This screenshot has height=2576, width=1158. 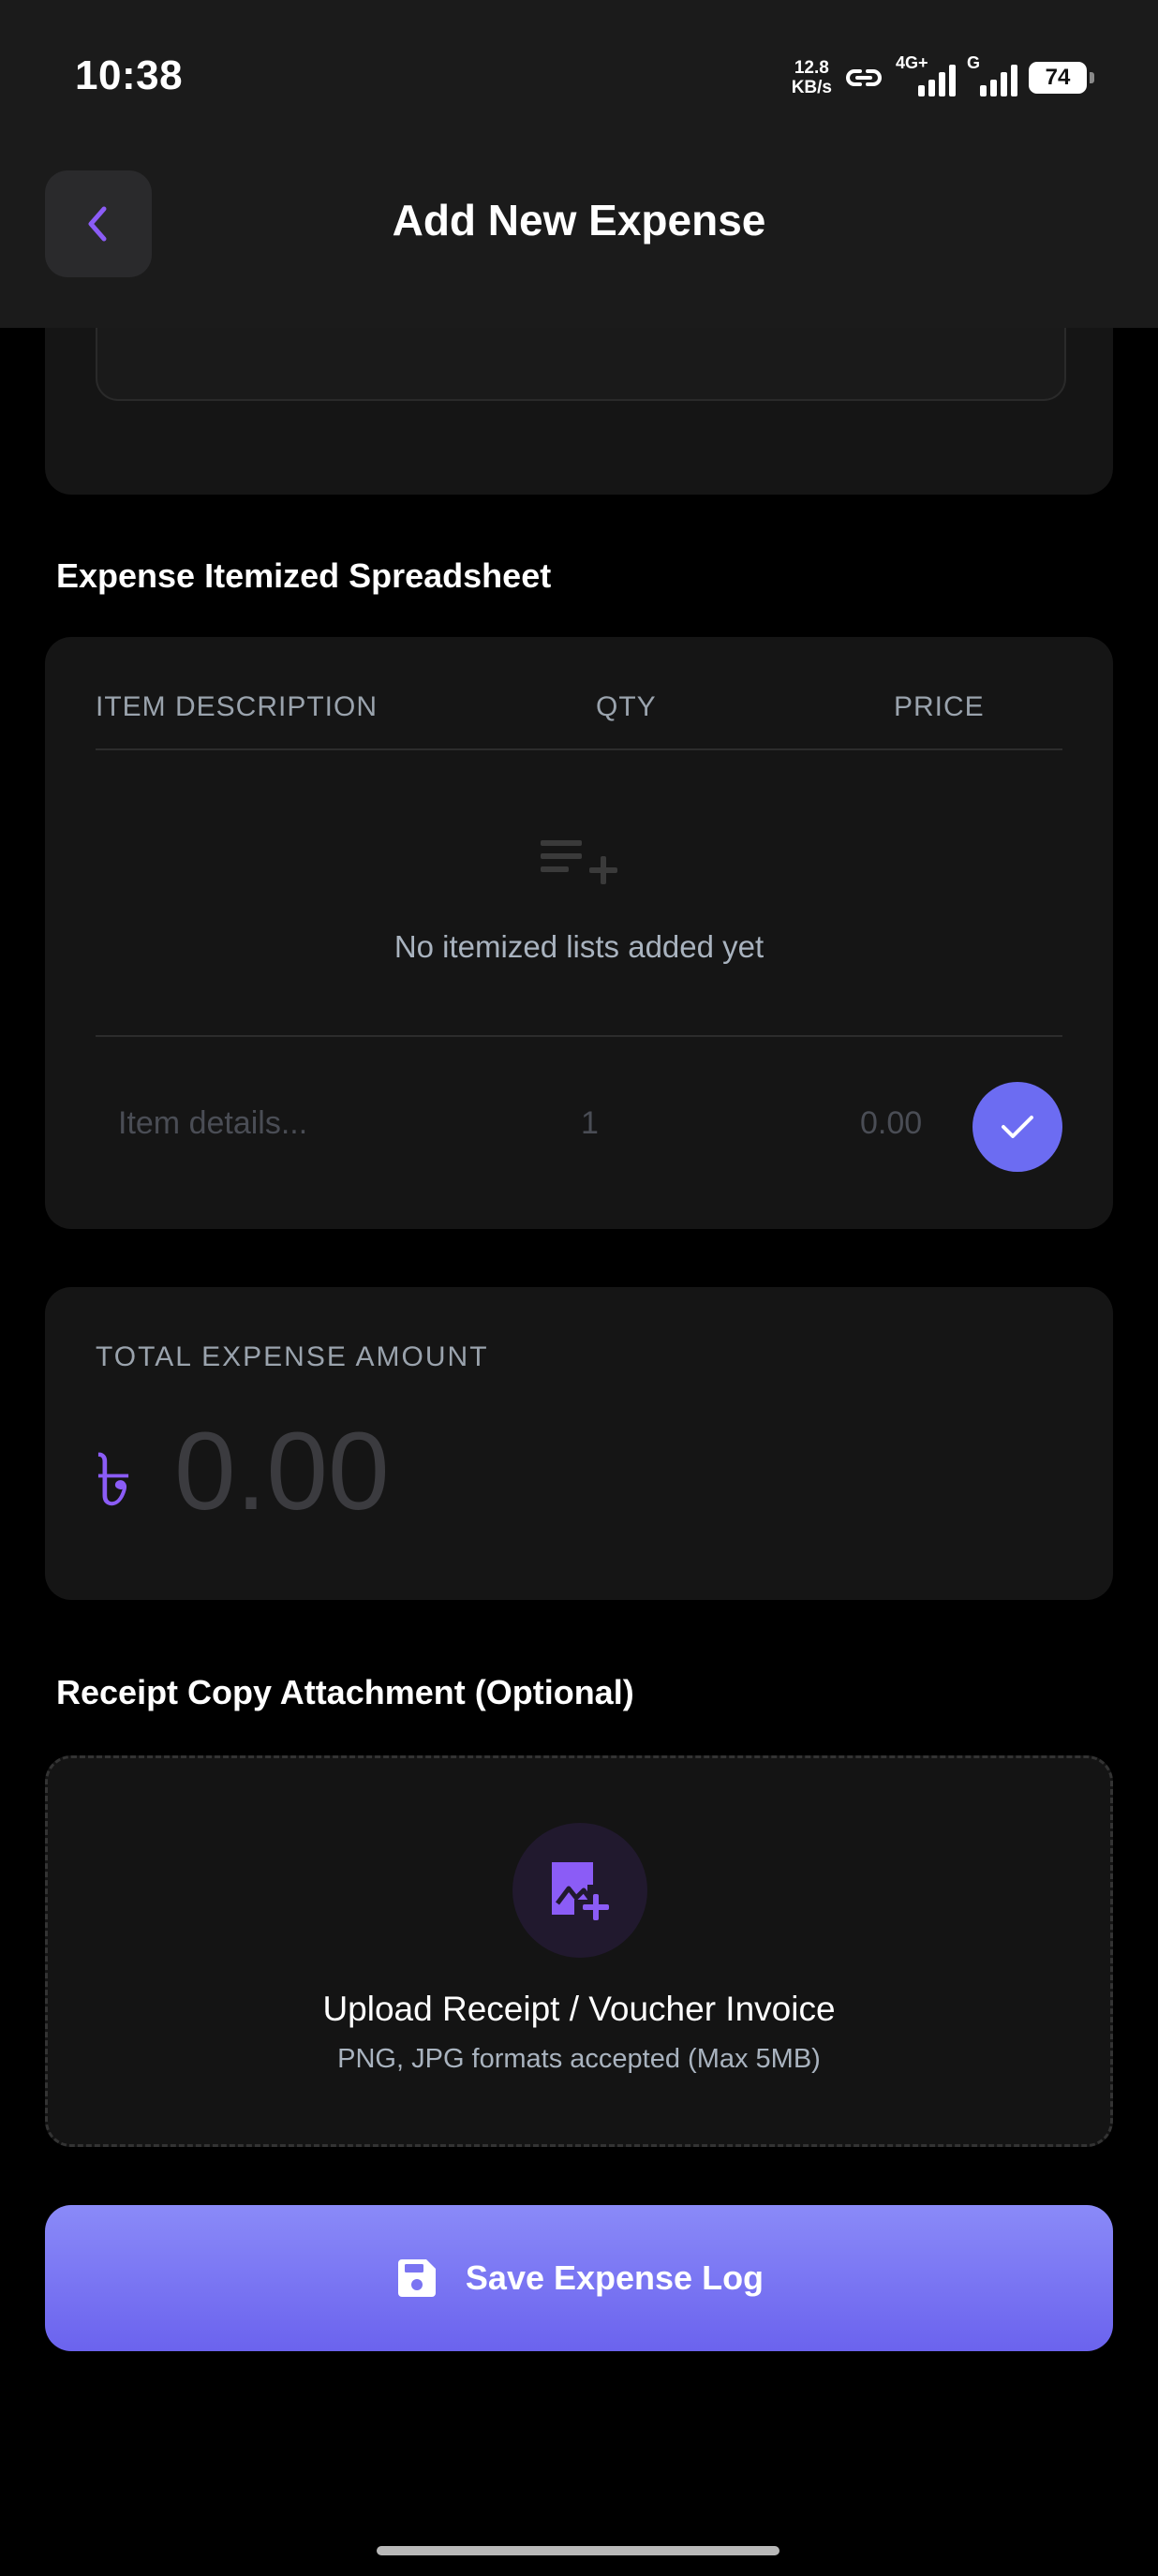 What do you see at coordinates (864, 77) in the screenshot?
I see `link-icon` at bounding box center [864, 77].